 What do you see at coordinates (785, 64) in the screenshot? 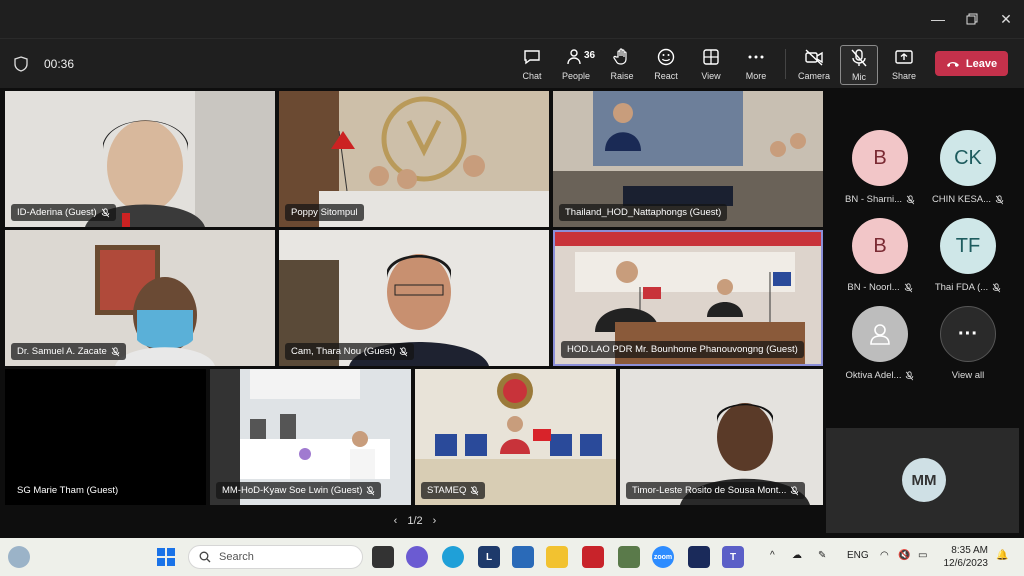
I see `toolbar-divider` at bounding box center [785, 64].